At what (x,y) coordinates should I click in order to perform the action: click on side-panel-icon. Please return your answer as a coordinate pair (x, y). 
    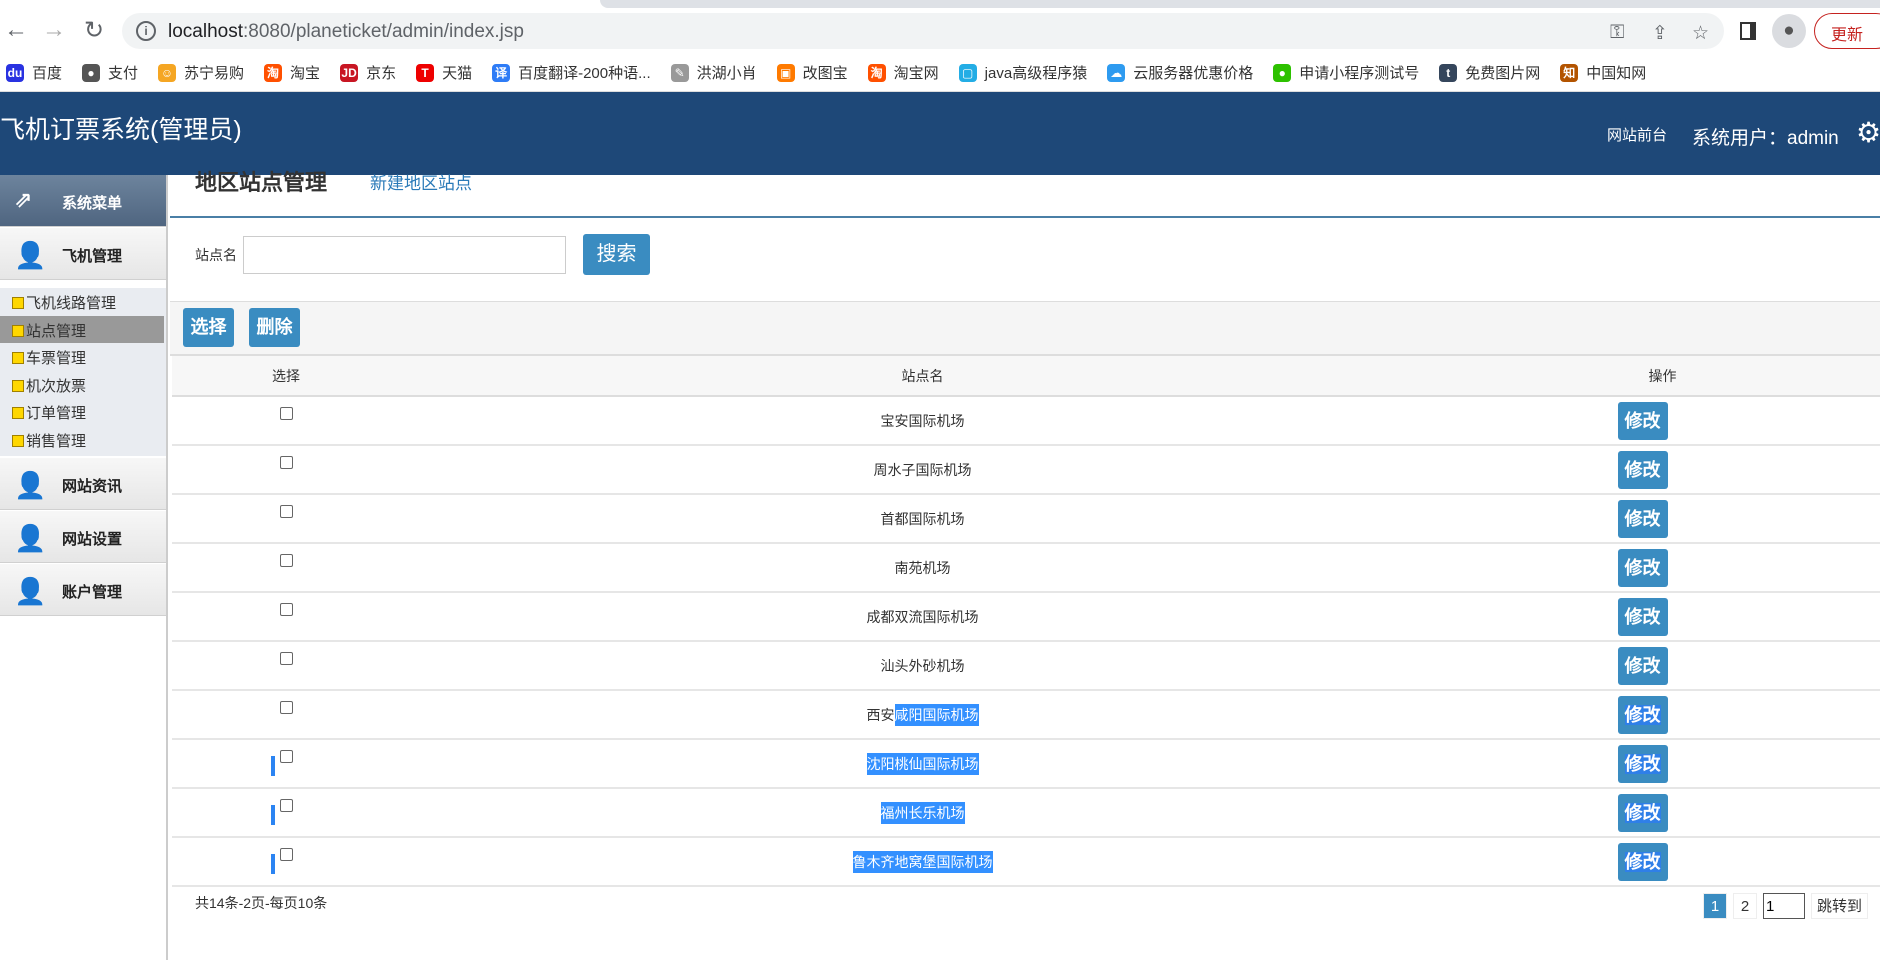
    Looking at the image, I should click on (1748, 31).